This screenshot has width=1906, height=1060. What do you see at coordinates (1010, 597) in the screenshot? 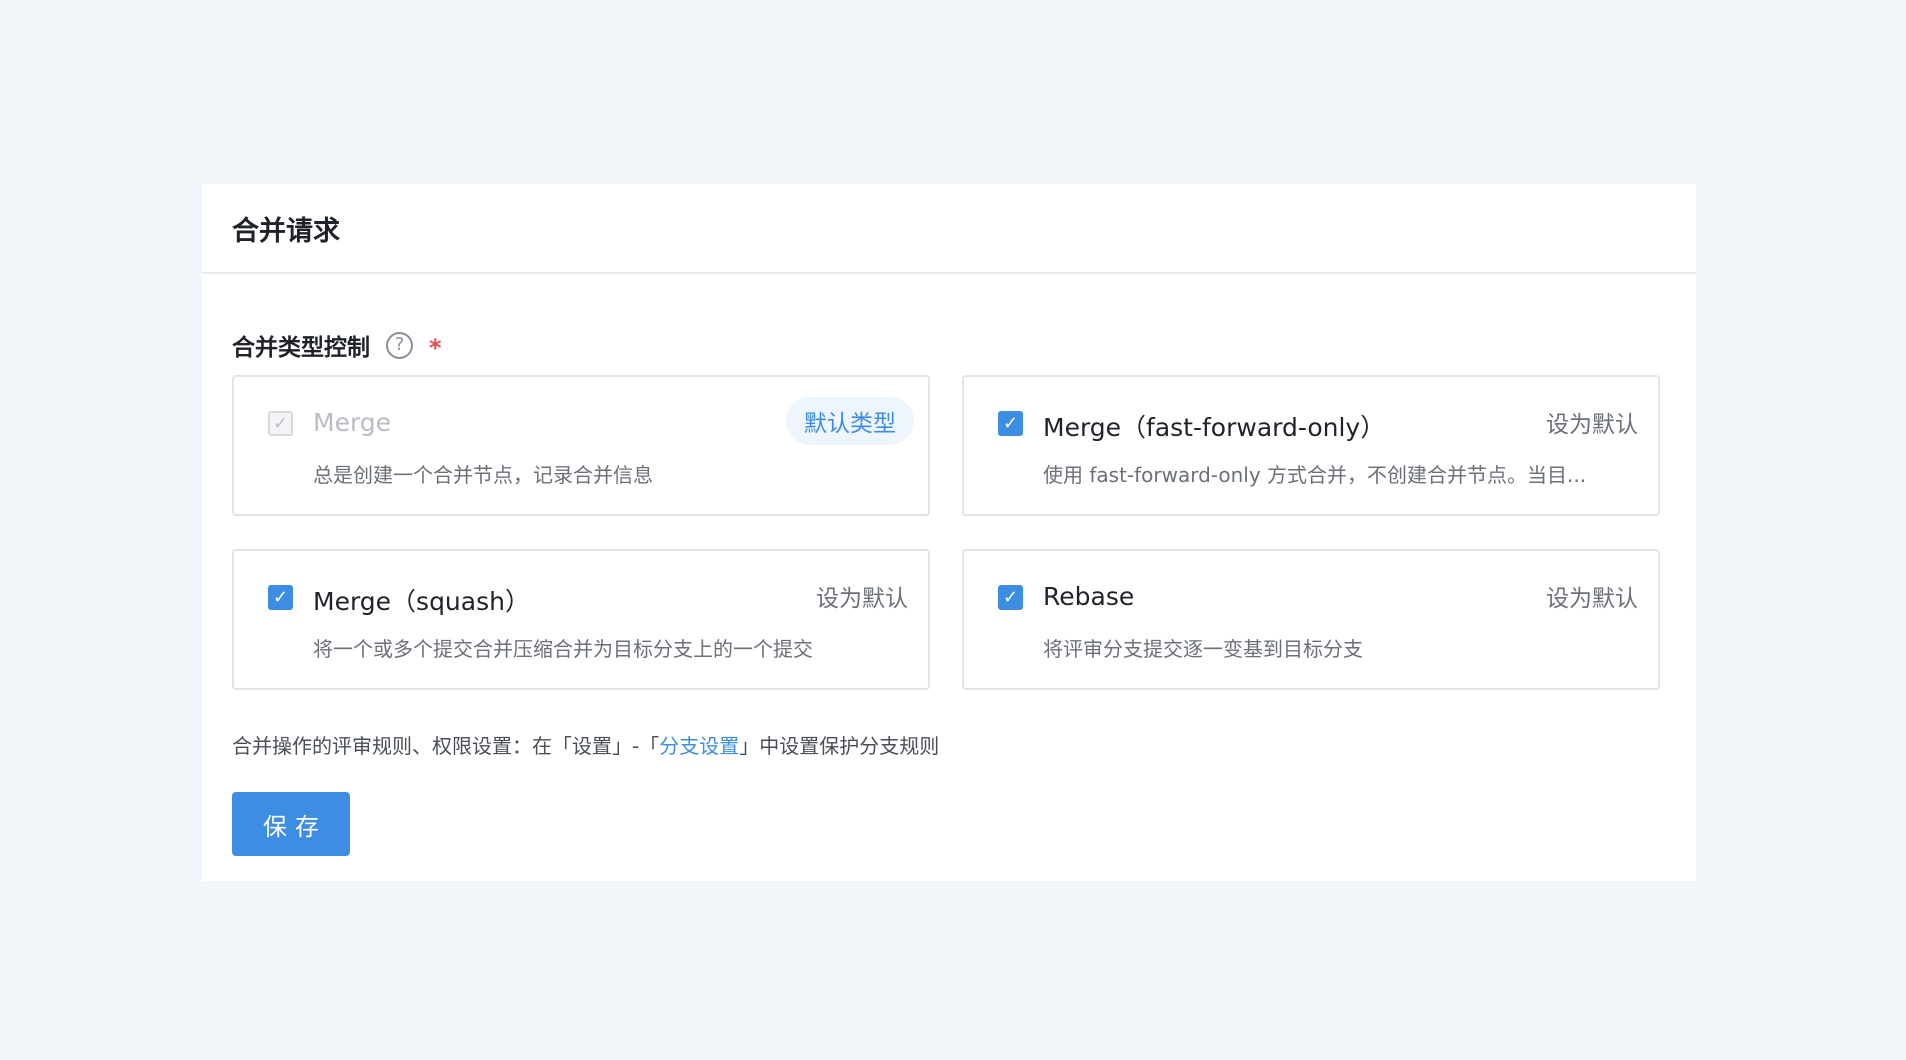
I see `rebase-checkbox: ✓` at bounding box center [1010, 597].